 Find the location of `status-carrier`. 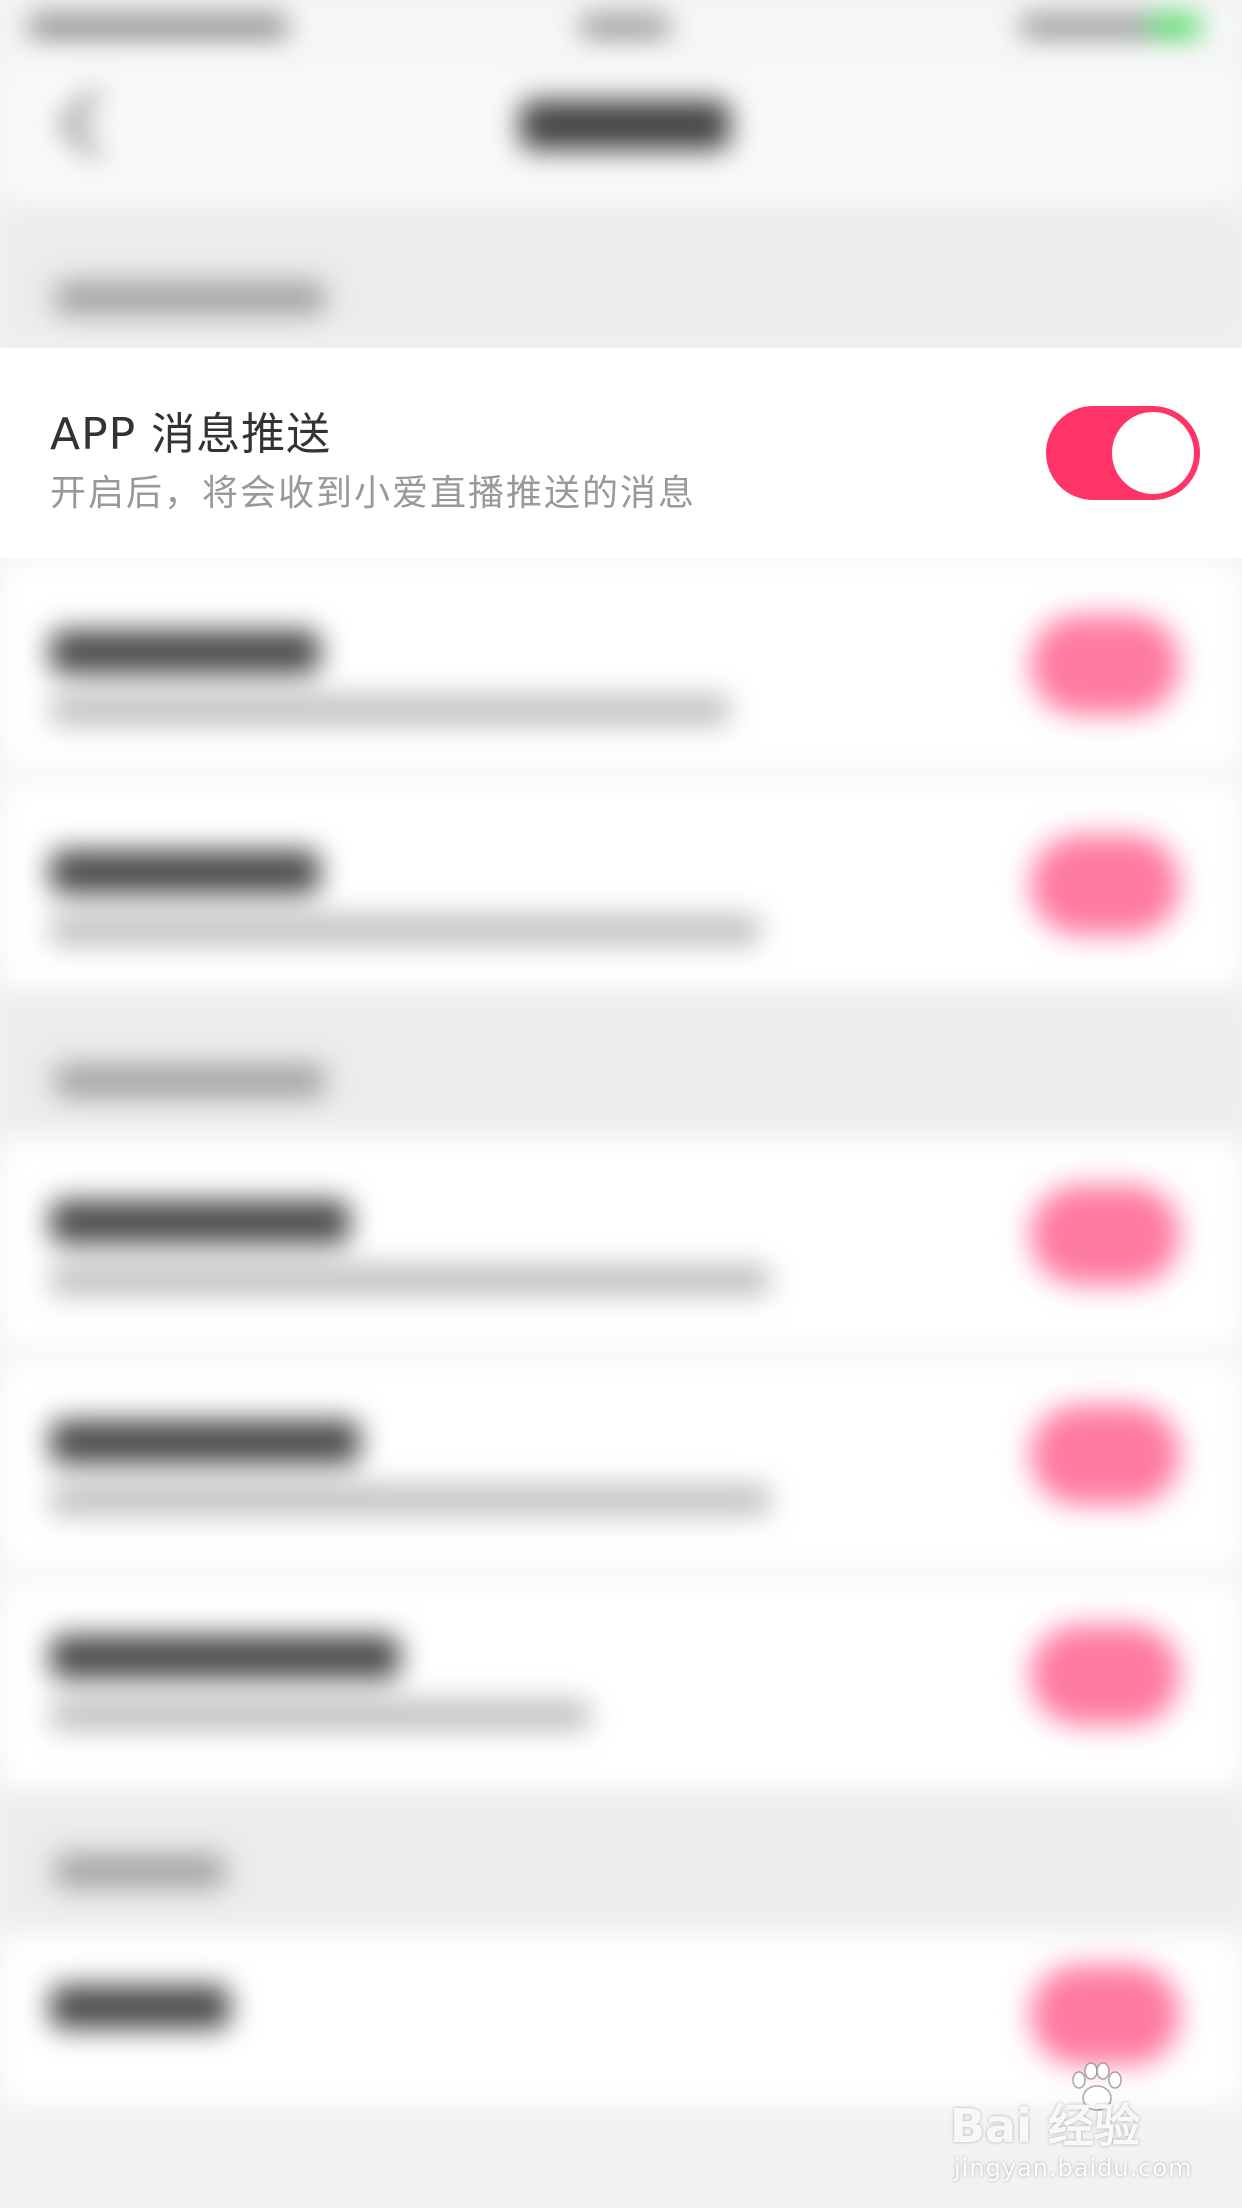

status-carrier is located at coordinates (625, 27).